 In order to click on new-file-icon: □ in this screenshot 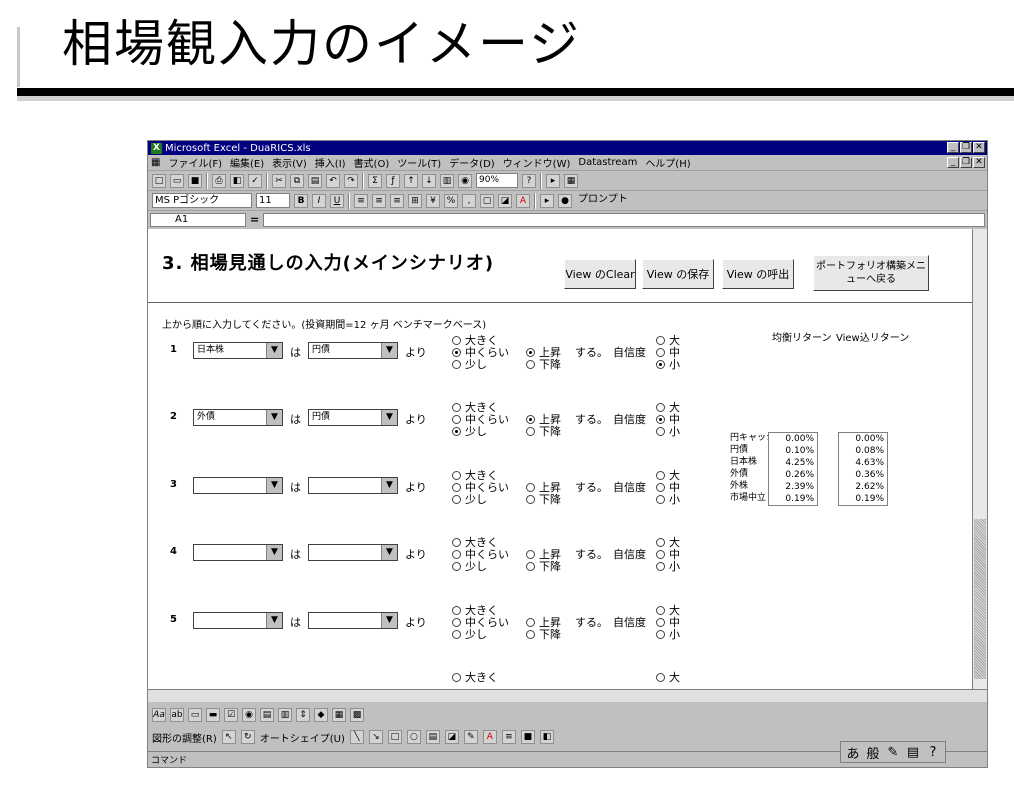, I will do `click(159, 180)`.